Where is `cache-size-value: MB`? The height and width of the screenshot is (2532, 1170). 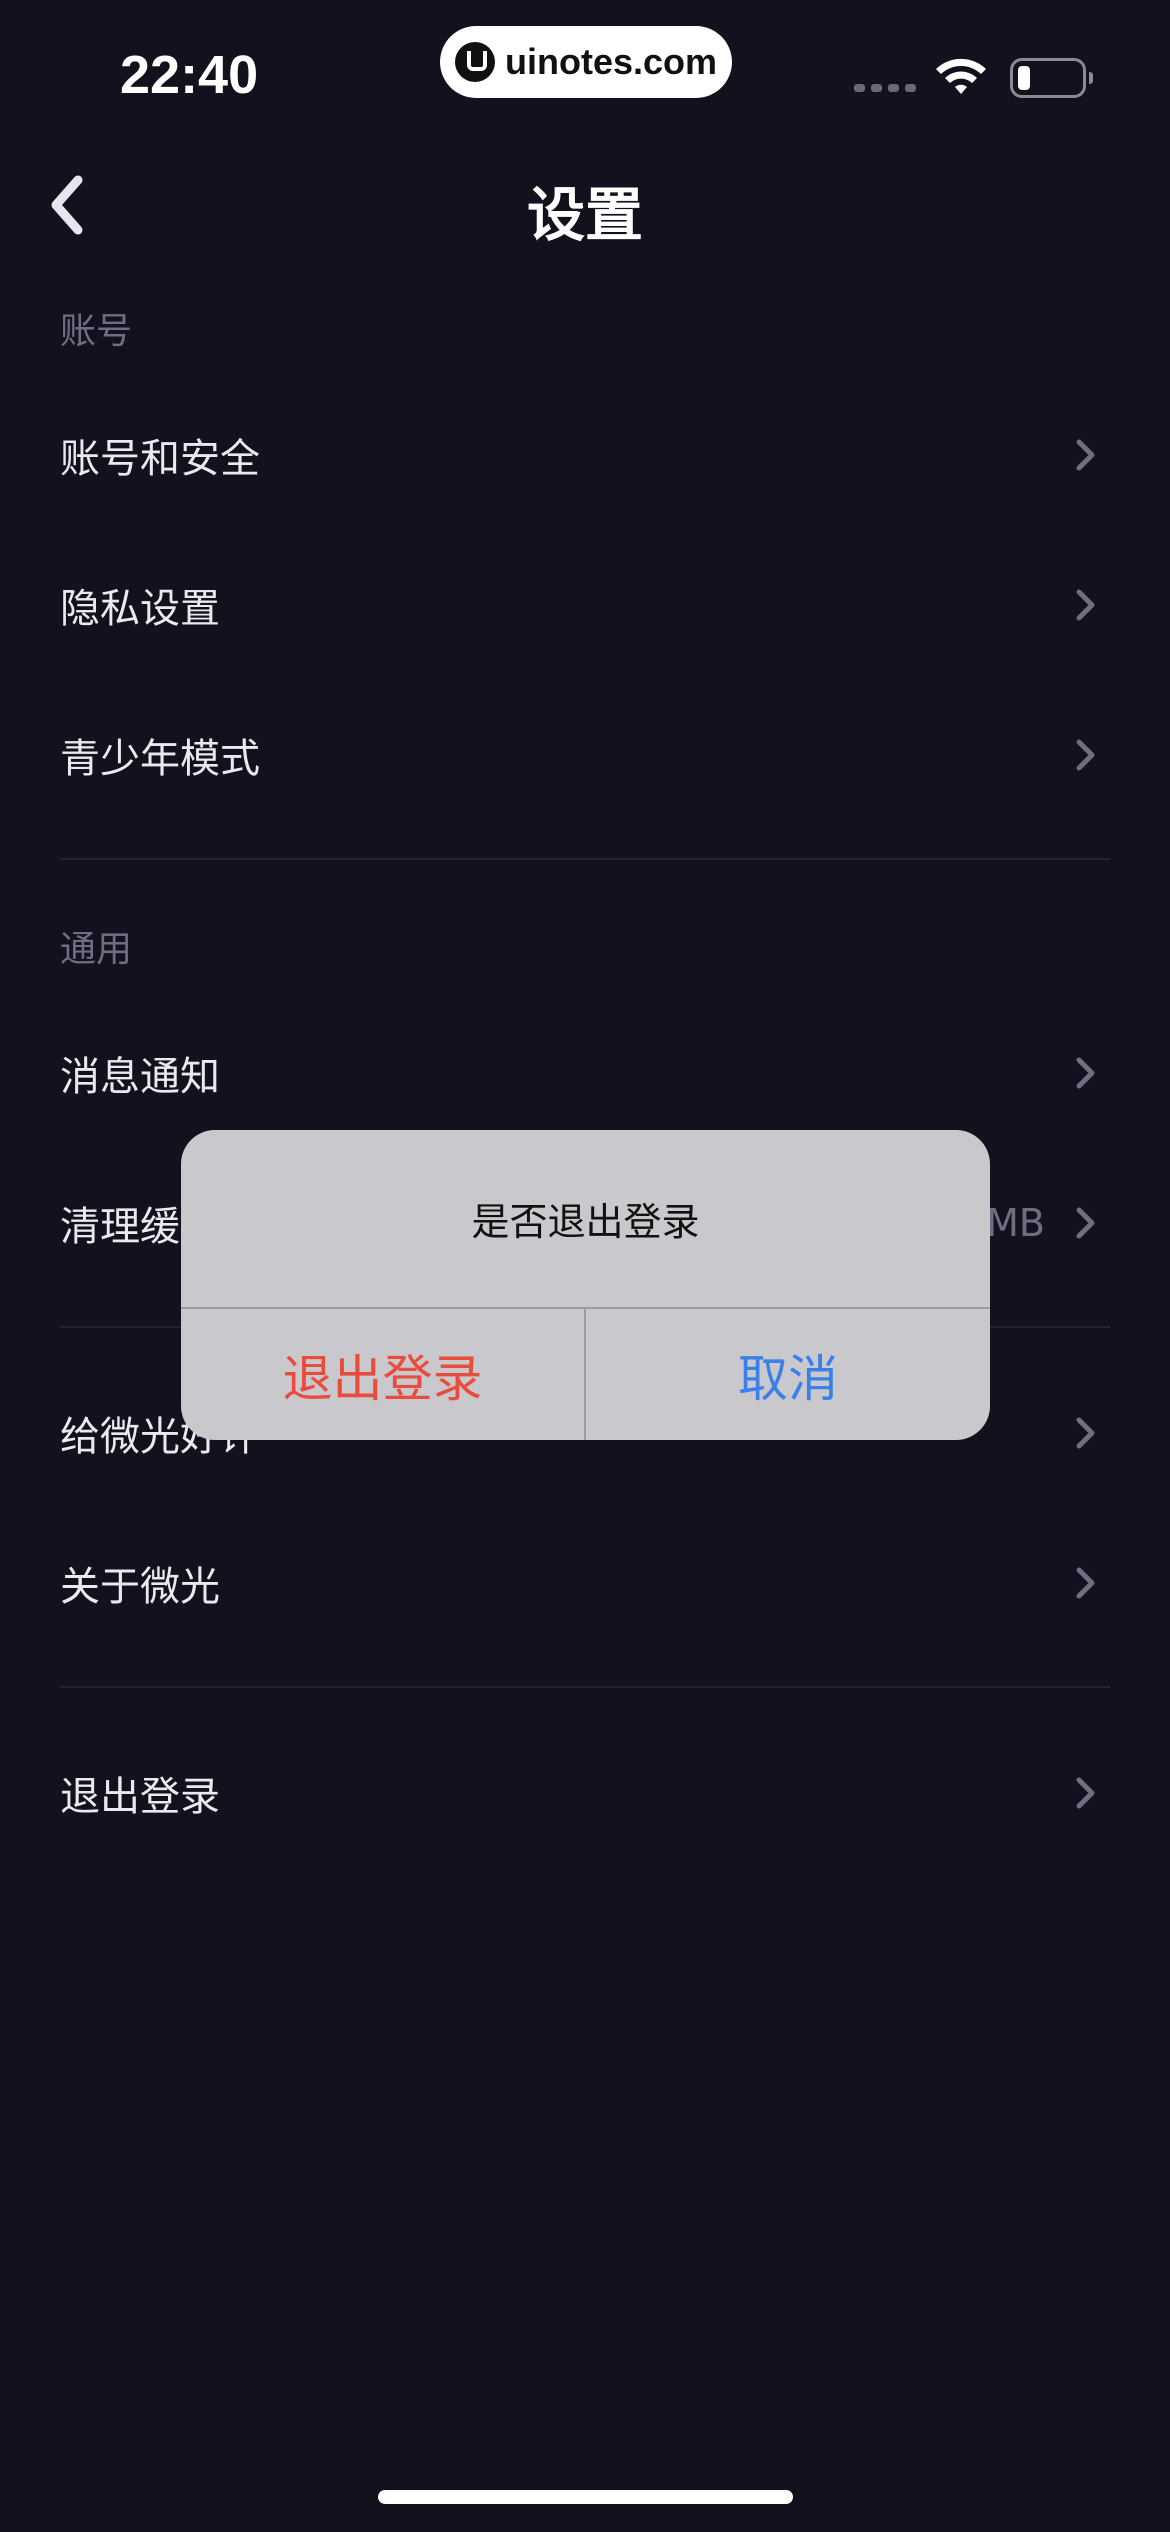
cache-size-value: MB is located at coordinates (1015, 1223).